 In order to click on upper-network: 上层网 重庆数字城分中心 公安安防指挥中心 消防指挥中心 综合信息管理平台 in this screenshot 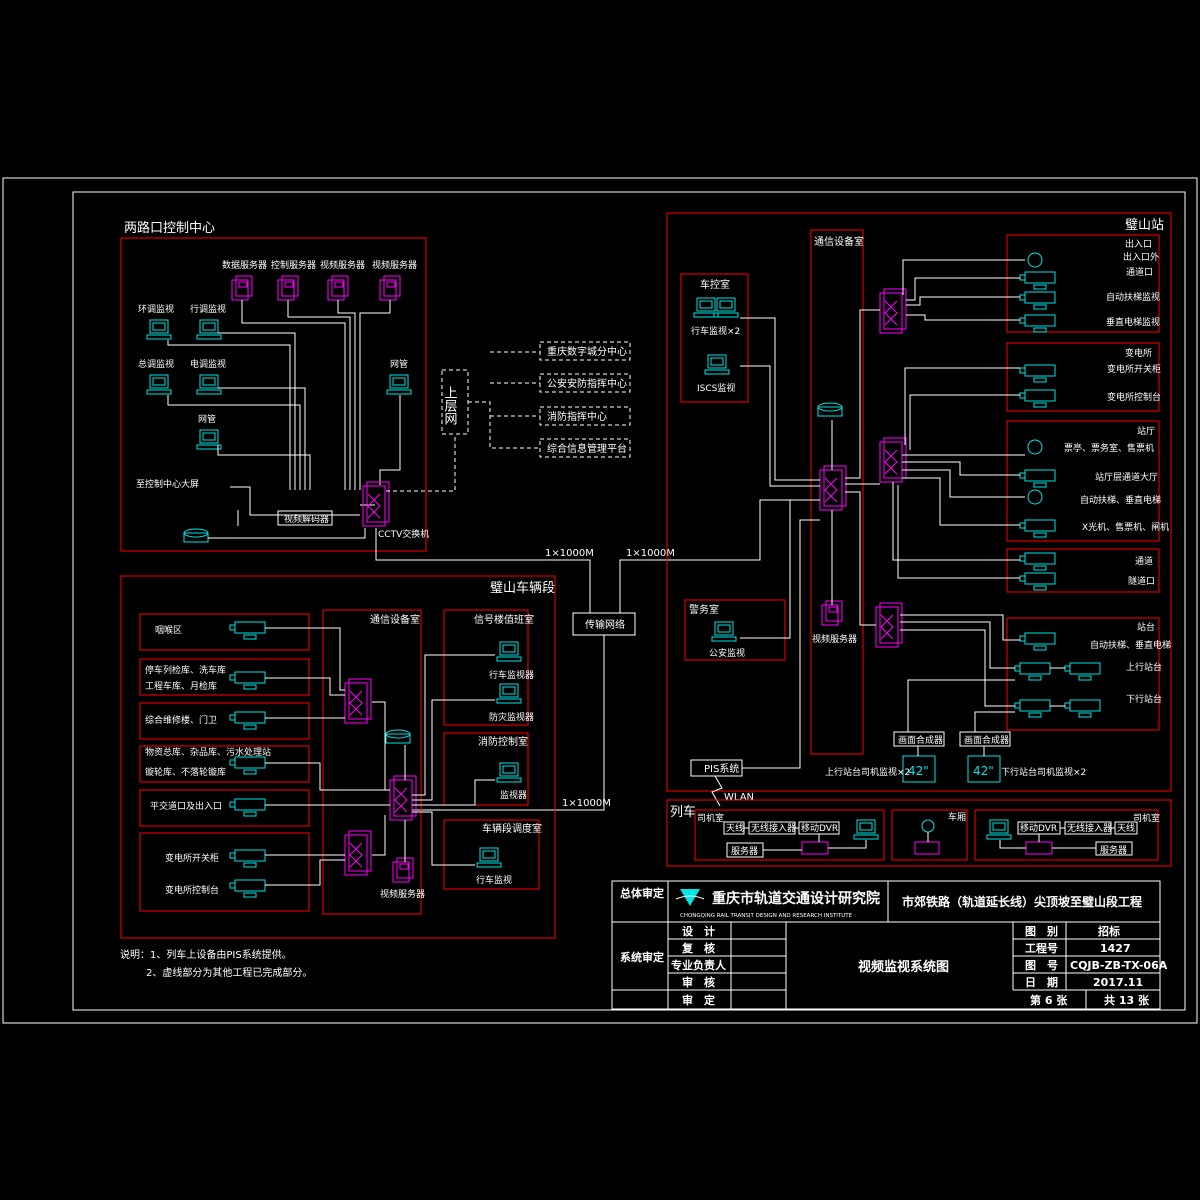, I will do `click(508, 416)`.